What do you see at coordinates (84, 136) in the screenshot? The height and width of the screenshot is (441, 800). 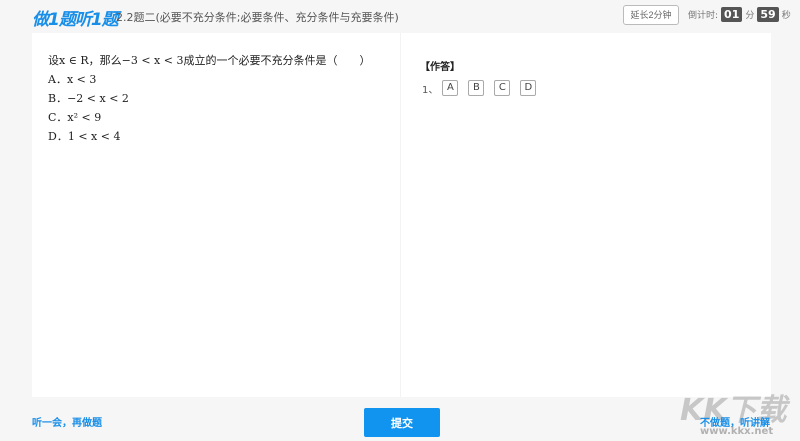 I see `option-d: D．1 < x < 4` at bounding box center [84, 136].